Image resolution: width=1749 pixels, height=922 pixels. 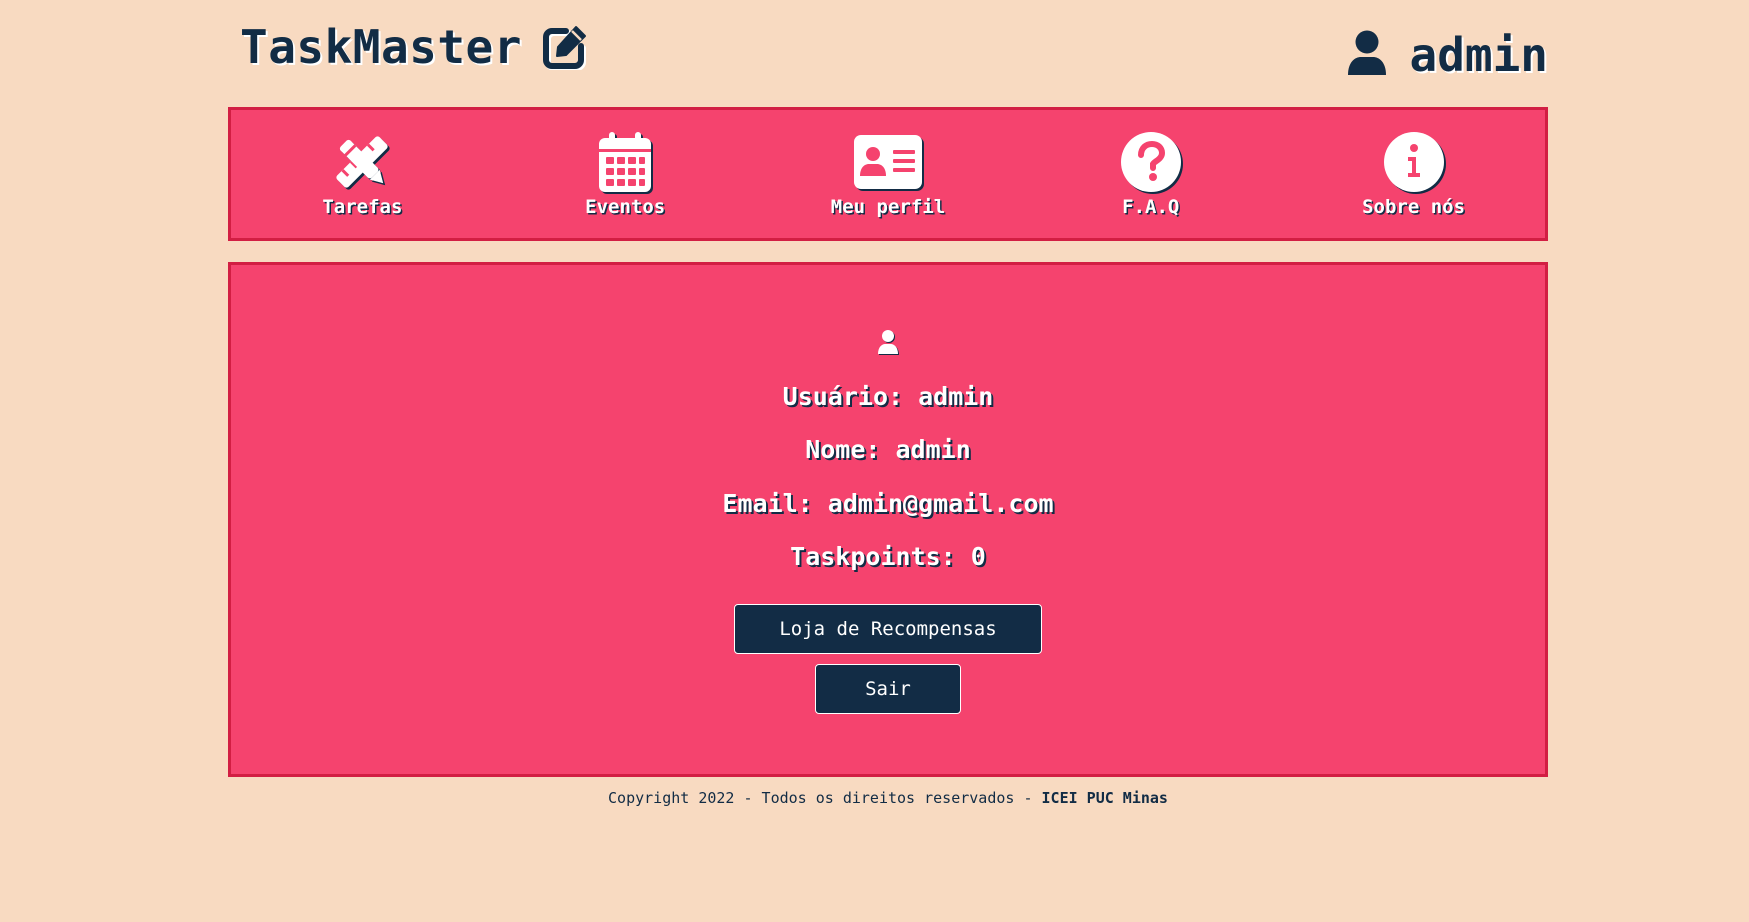 What do you see at coordinates (888, 396) in the screenshot?
I see `profile-usuario: Usuário: admin` at bounding box center [888, 396].